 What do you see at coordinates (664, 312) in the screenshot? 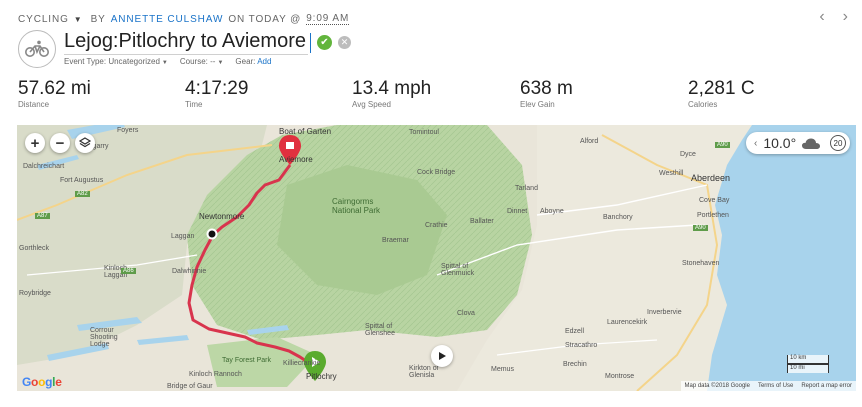
I see `place-label: Inverbervie` at bounding box center [664, 312].